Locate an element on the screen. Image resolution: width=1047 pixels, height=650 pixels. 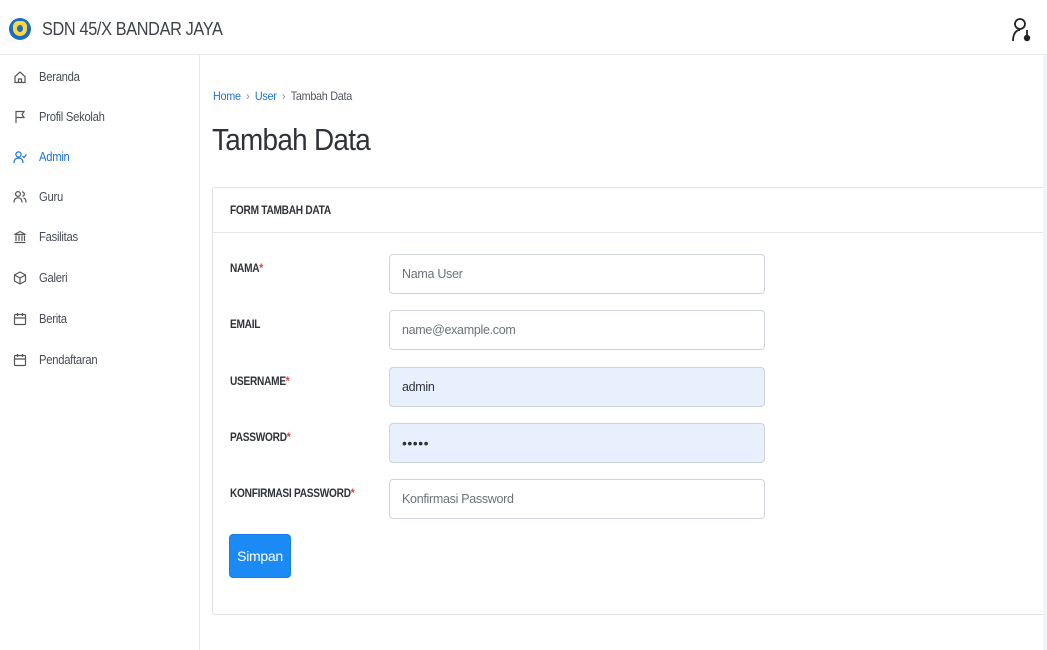
user-icon is located at coordinates (1022, 30).